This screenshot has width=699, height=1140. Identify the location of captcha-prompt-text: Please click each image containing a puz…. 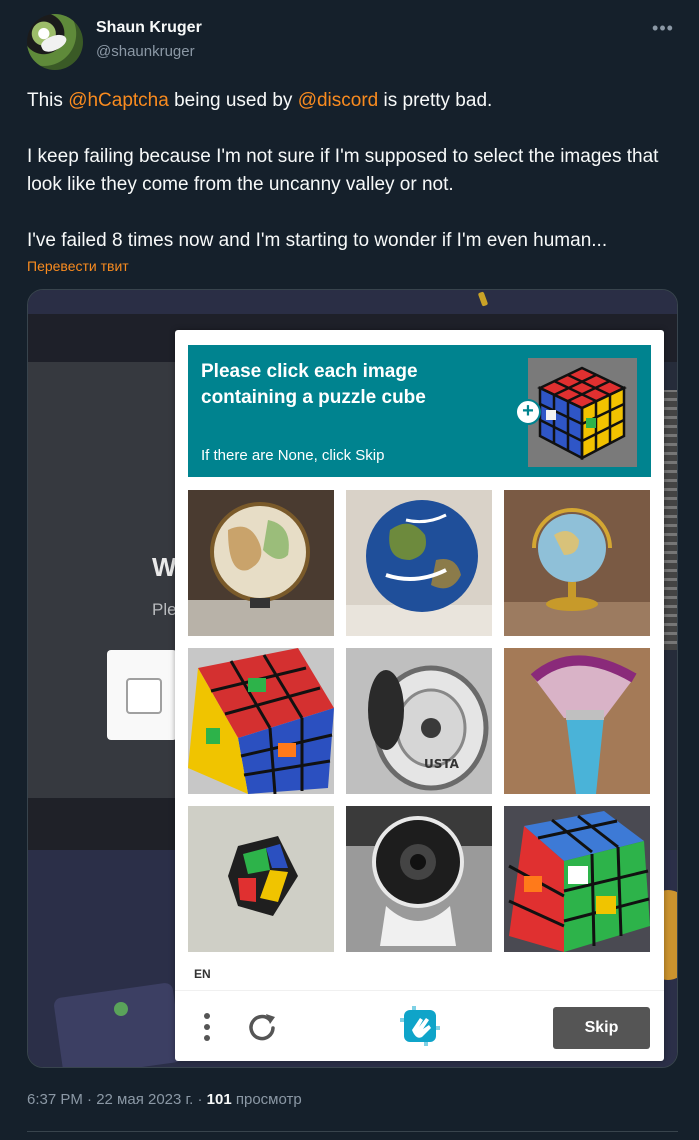
(313, 384).